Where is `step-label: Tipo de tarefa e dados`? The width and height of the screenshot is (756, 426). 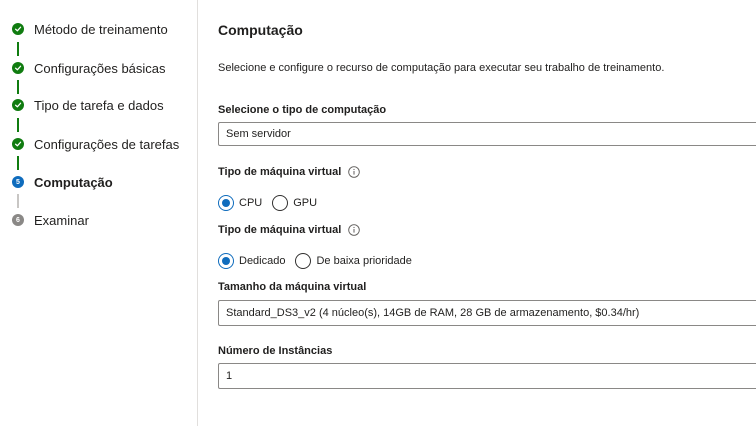 step-label: Tipo de tarefa e dados is located at coordinates (99, 105).